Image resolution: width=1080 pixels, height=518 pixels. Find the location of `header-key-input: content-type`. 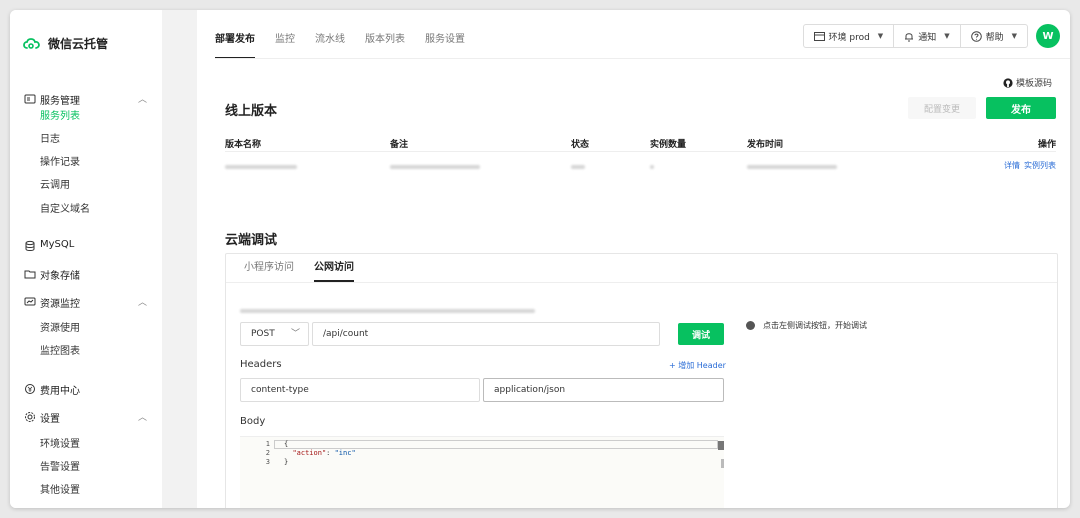

header-key-input: content-type is located at coordinates (360, 390).